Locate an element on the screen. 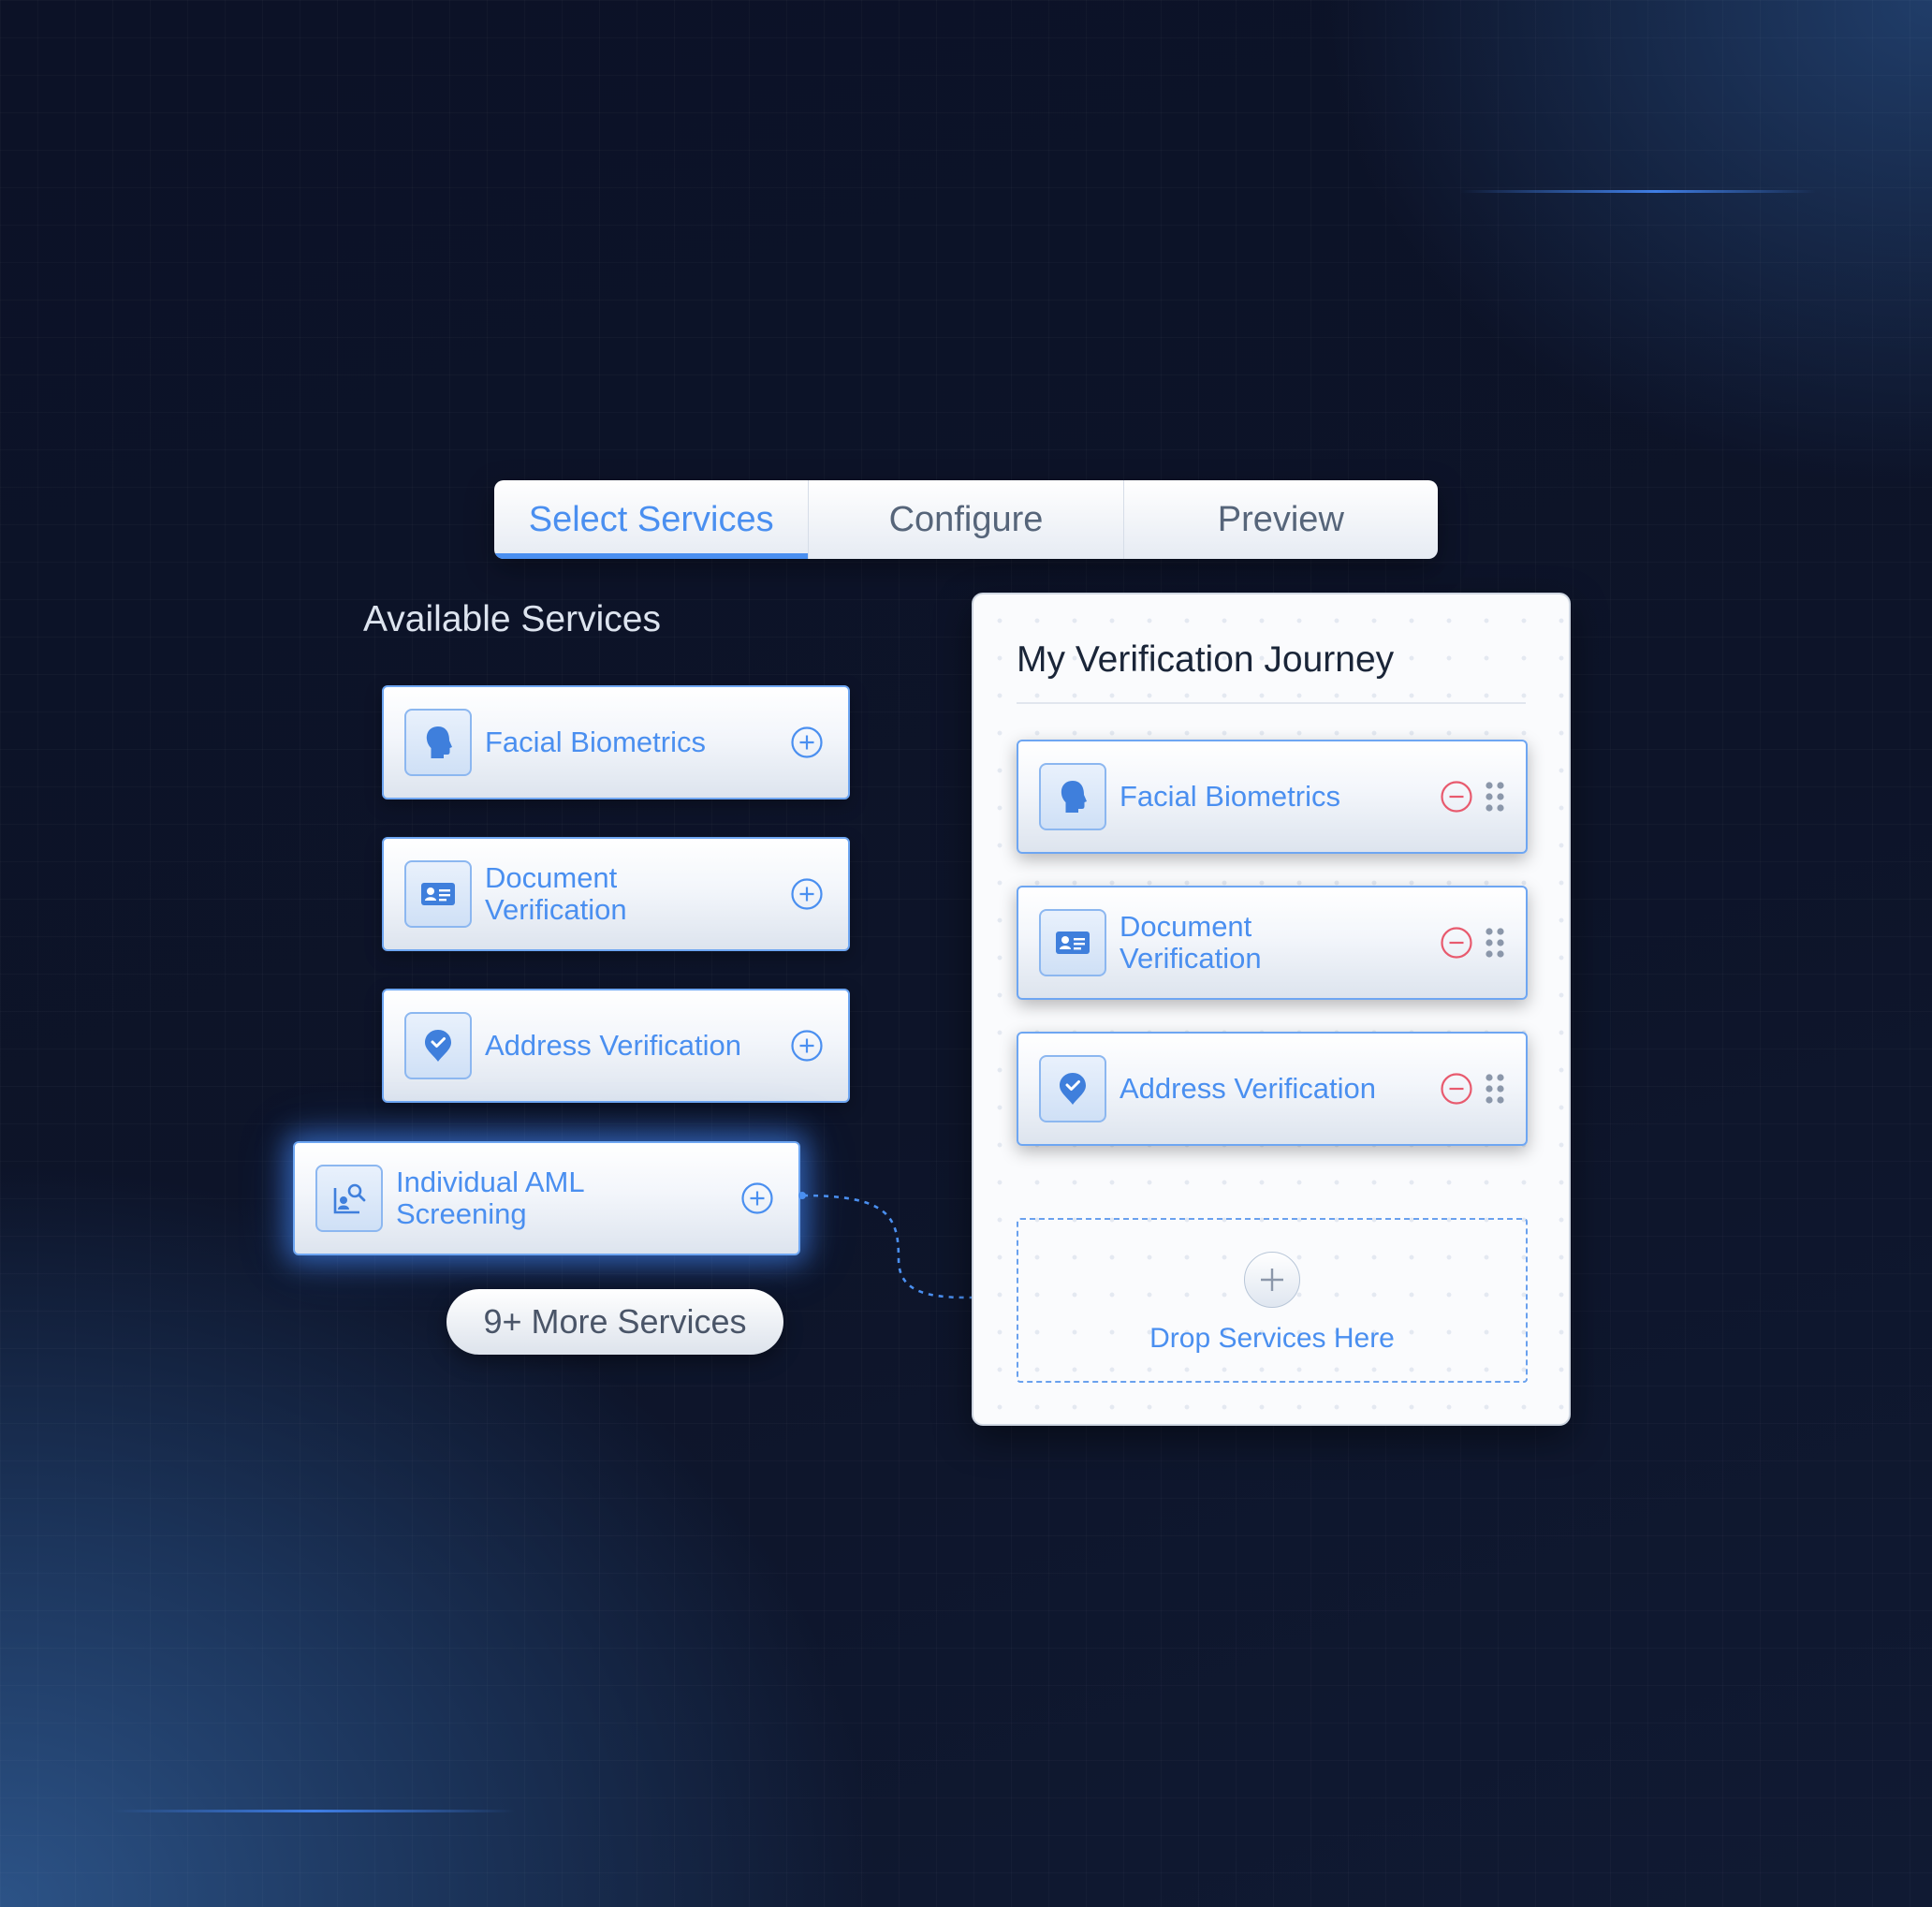 This screenshot has height=1907, width=1932. tab-preview: Preview is located at coordinates (1281, 519).